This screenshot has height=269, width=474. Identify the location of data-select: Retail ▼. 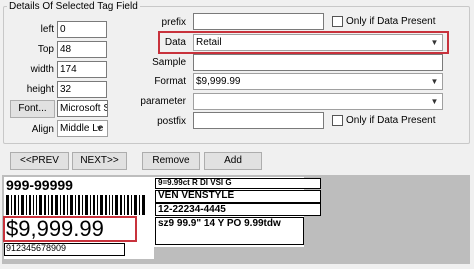
(318, 42).